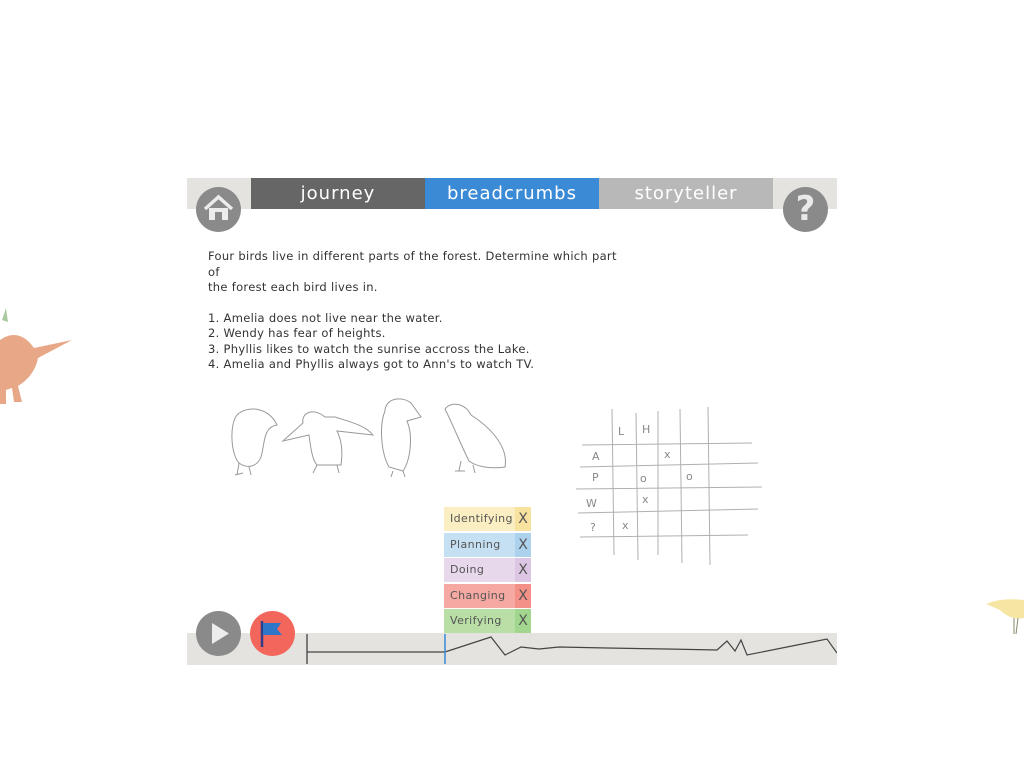  What do you see at coordinates (591, 503) in the screenshot?
I see `grid-row-header: W` at bounding box center [591, 503].